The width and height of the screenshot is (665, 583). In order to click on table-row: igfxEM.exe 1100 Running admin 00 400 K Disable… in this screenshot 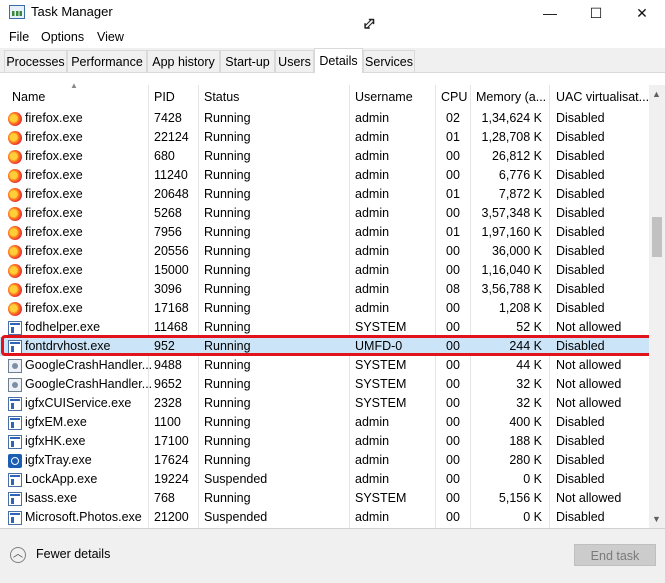, I will do `click(324, 422)`.